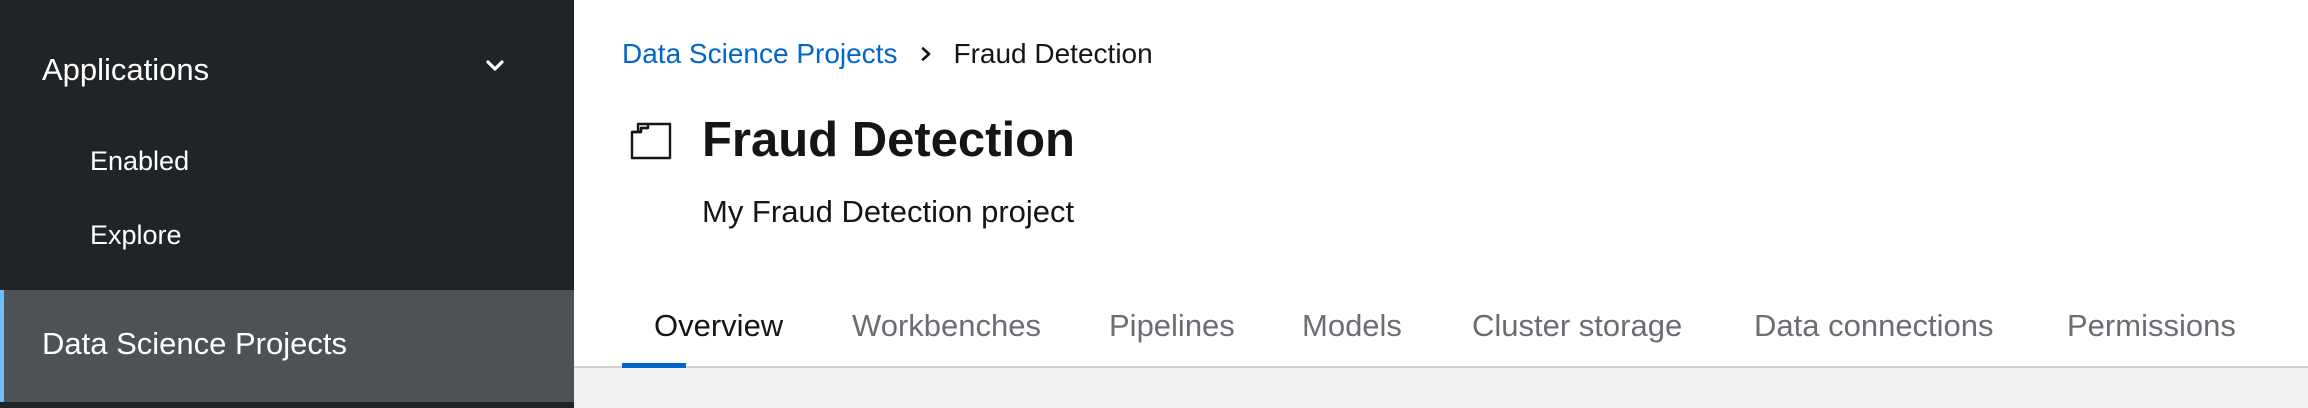 Image resolution: width=2308 pixels, height=408 pixels. Describe the element at coordinates (126, 69) in the screenshot. I see `nav-group-label: Applications` at that location.